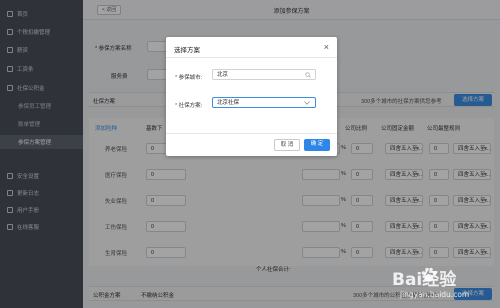 This screenshot has height=308, width=500. What do you see at coordinates (287, 145) in the screenshot?
I see `cancel-button: 取 消` at bounding box center [287, 145].